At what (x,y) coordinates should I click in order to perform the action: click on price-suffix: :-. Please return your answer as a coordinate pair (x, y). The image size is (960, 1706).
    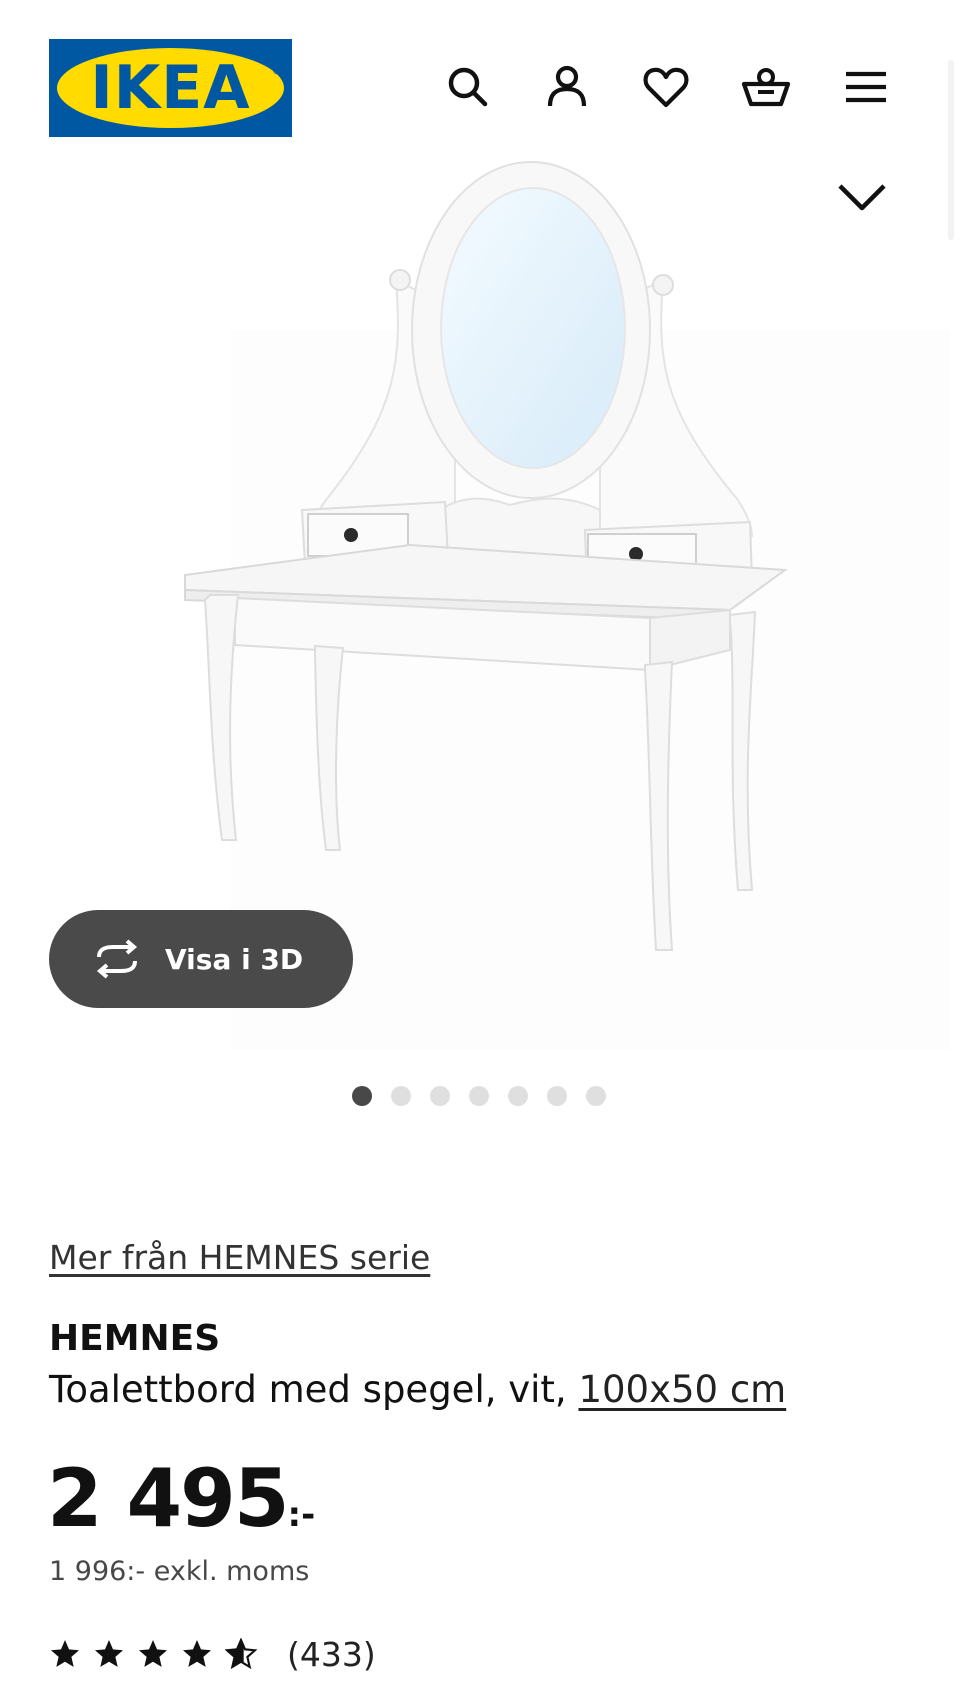
    Looking at the image, I should click on (301, 1515).